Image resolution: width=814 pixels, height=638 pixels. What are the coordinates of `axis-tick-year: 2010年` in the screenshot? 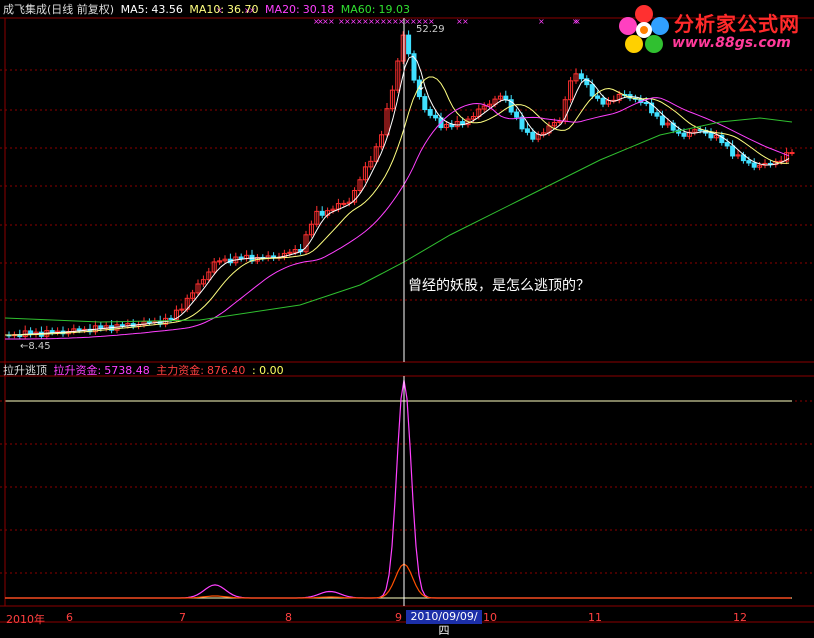 It's located at (25, 619).